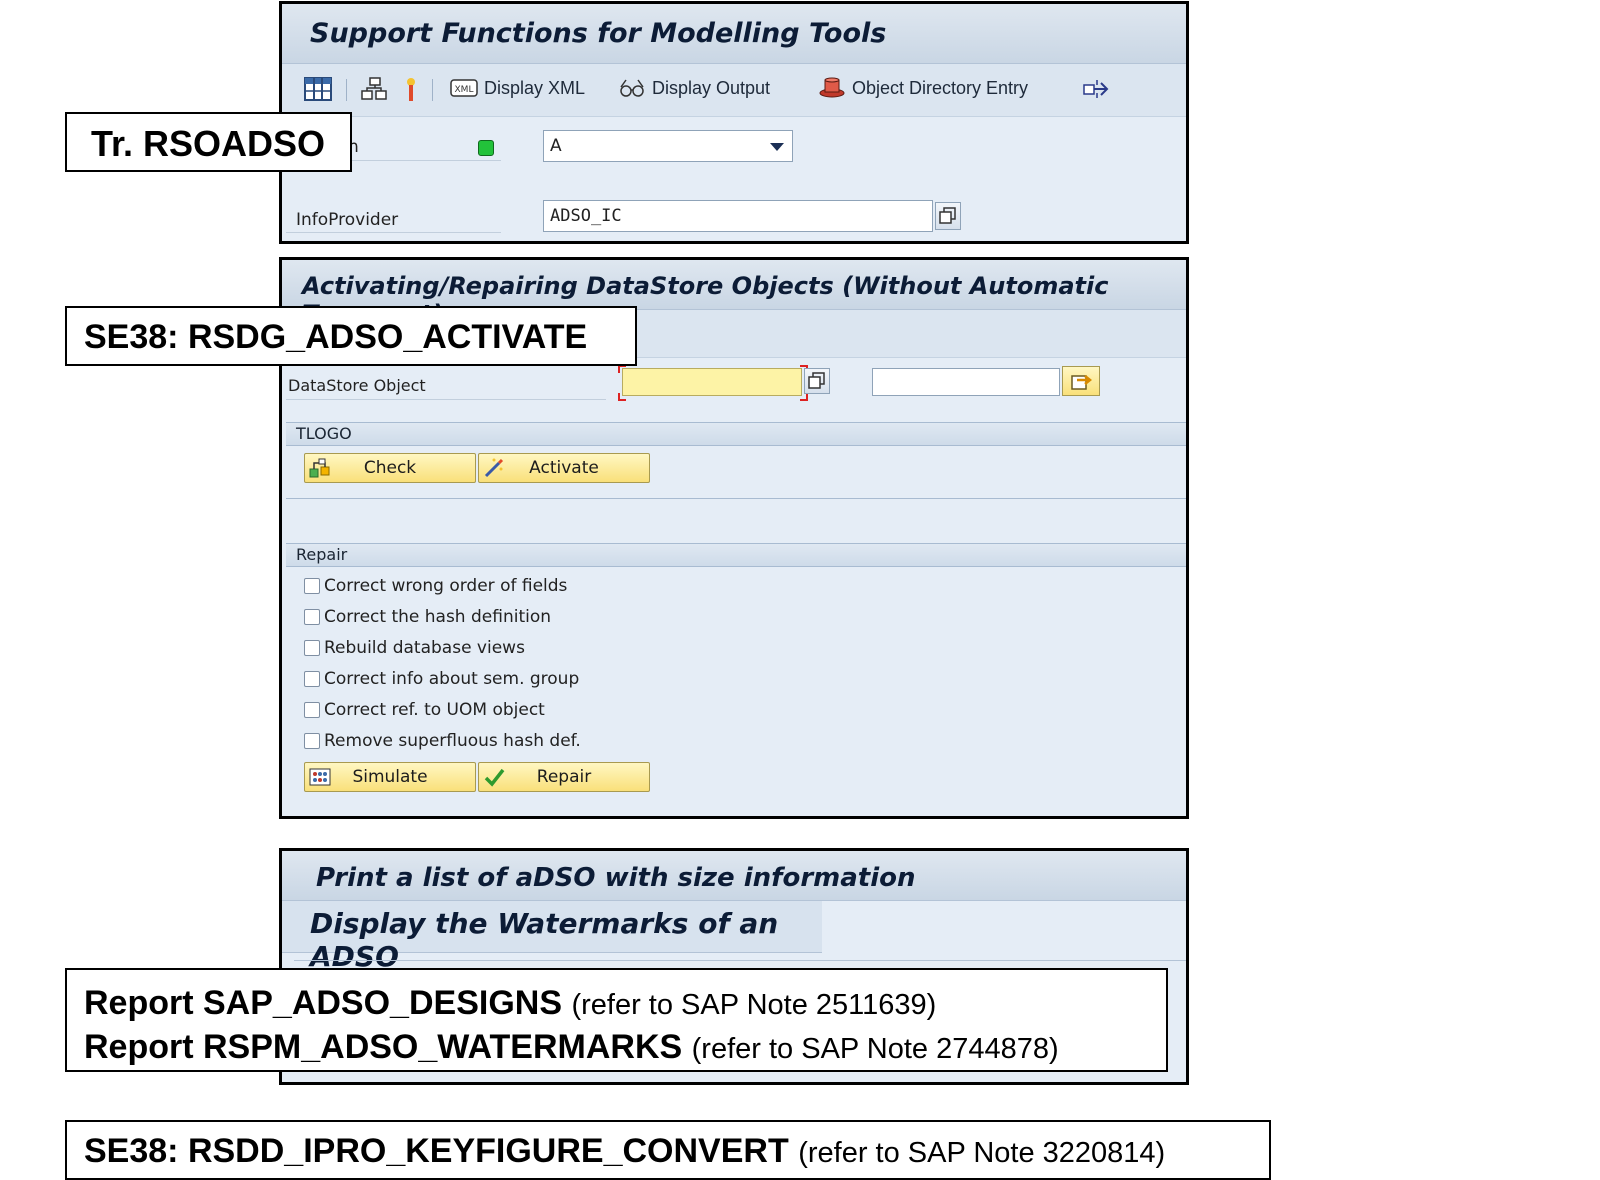 The width and height of the screenshot is (1600, 1180). Describe the element at coordinates (632, 88) in the screenshot. I see `glasses-icon` at that location.